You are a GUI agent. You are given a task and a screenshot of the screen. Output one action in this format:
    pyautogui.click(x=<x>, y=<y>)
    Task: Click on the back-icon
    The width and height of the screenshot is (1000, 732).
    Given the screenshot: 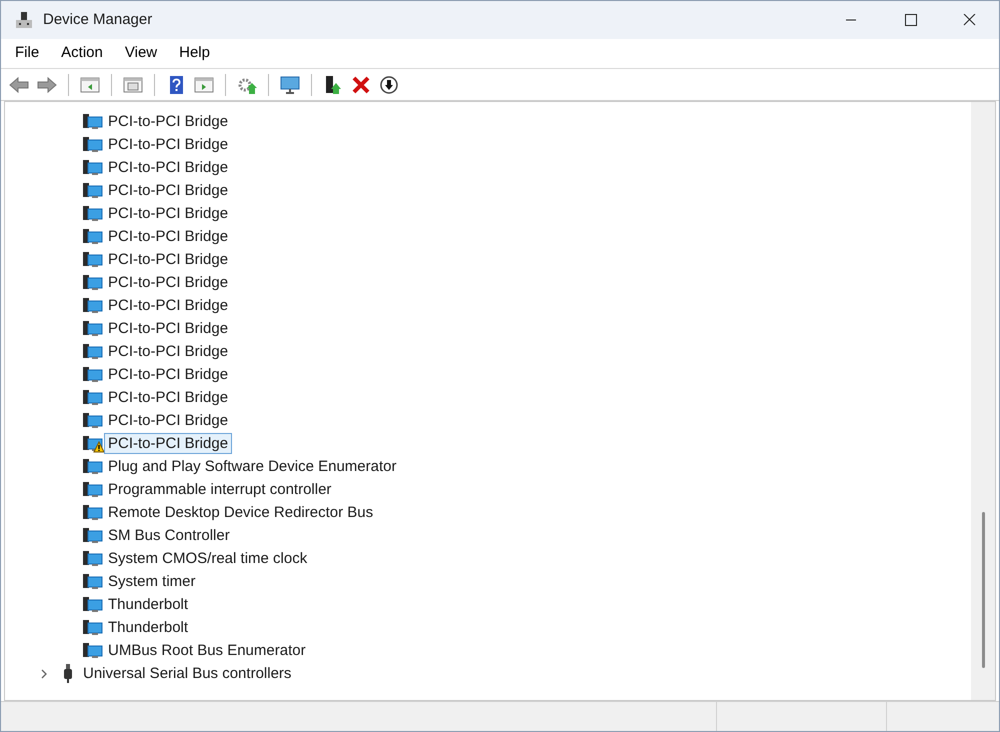 What is the action you would take?
    pyautogui.click(x=19, y=84)
    